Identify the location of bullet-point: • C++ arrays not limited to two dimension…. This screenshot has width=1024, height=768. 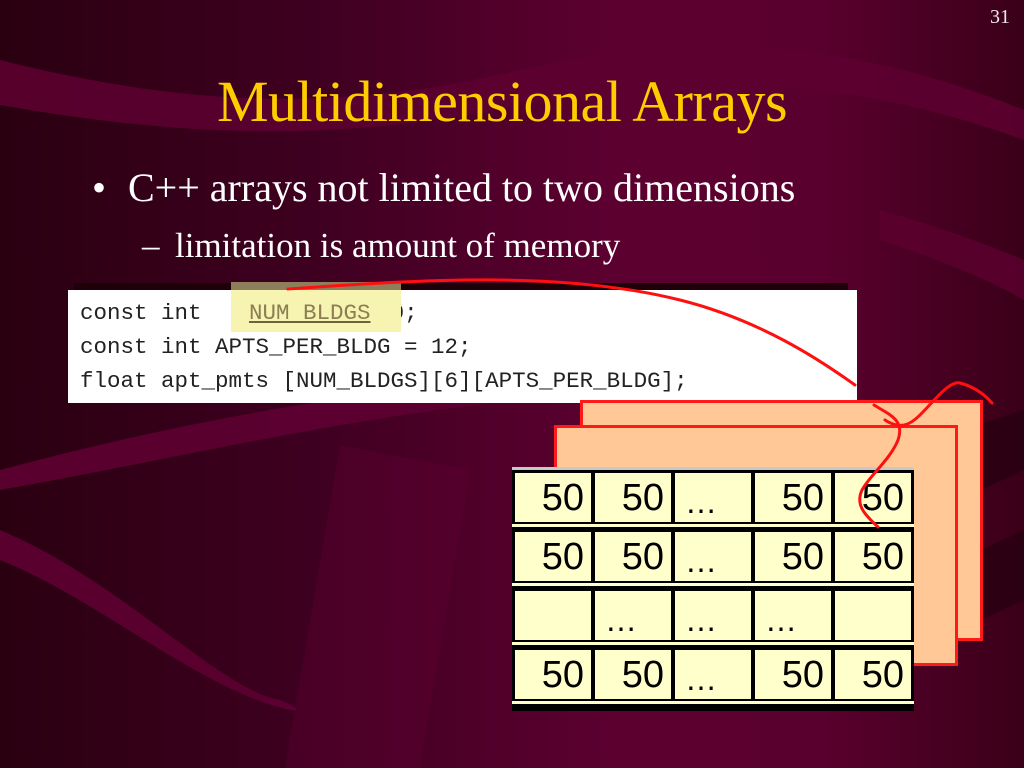
(443, 187).